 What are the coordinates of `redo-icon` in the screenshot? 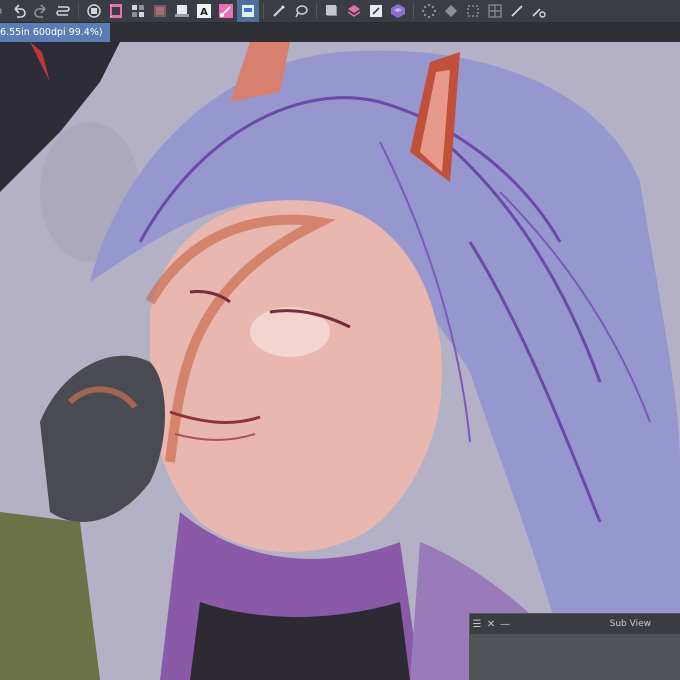 It's located at (41, 11).